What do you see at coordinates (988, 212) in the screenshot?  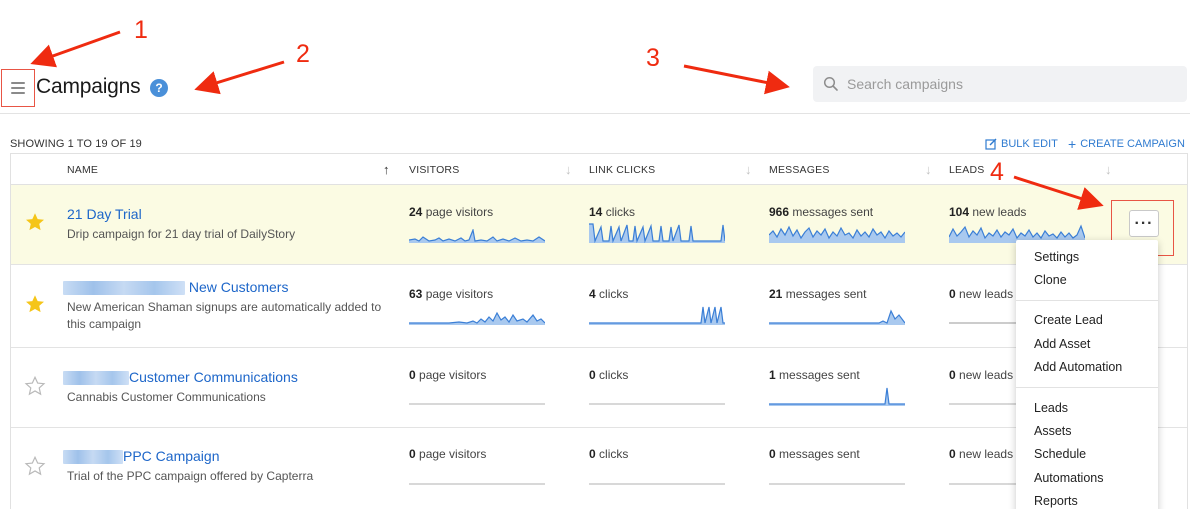 I see `leads-metric: 104 new leads` at bounding box center [988, 212].